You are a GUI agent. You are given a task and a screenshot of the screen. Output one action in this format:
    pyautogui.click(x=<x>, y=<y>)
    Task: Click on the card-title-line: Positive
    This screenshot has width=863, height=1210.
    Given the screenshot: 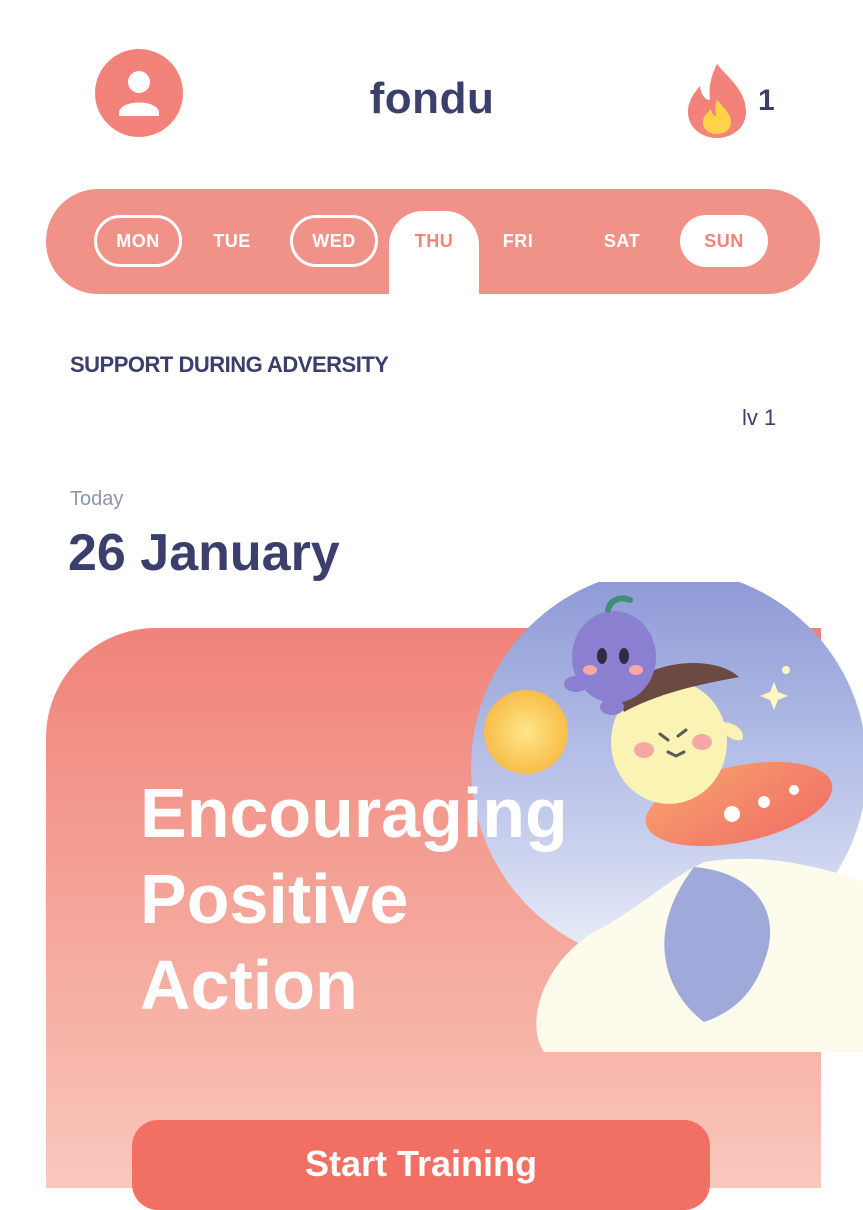 What is the action you would take?
    pyautogui.click(x=274, y=899)
    